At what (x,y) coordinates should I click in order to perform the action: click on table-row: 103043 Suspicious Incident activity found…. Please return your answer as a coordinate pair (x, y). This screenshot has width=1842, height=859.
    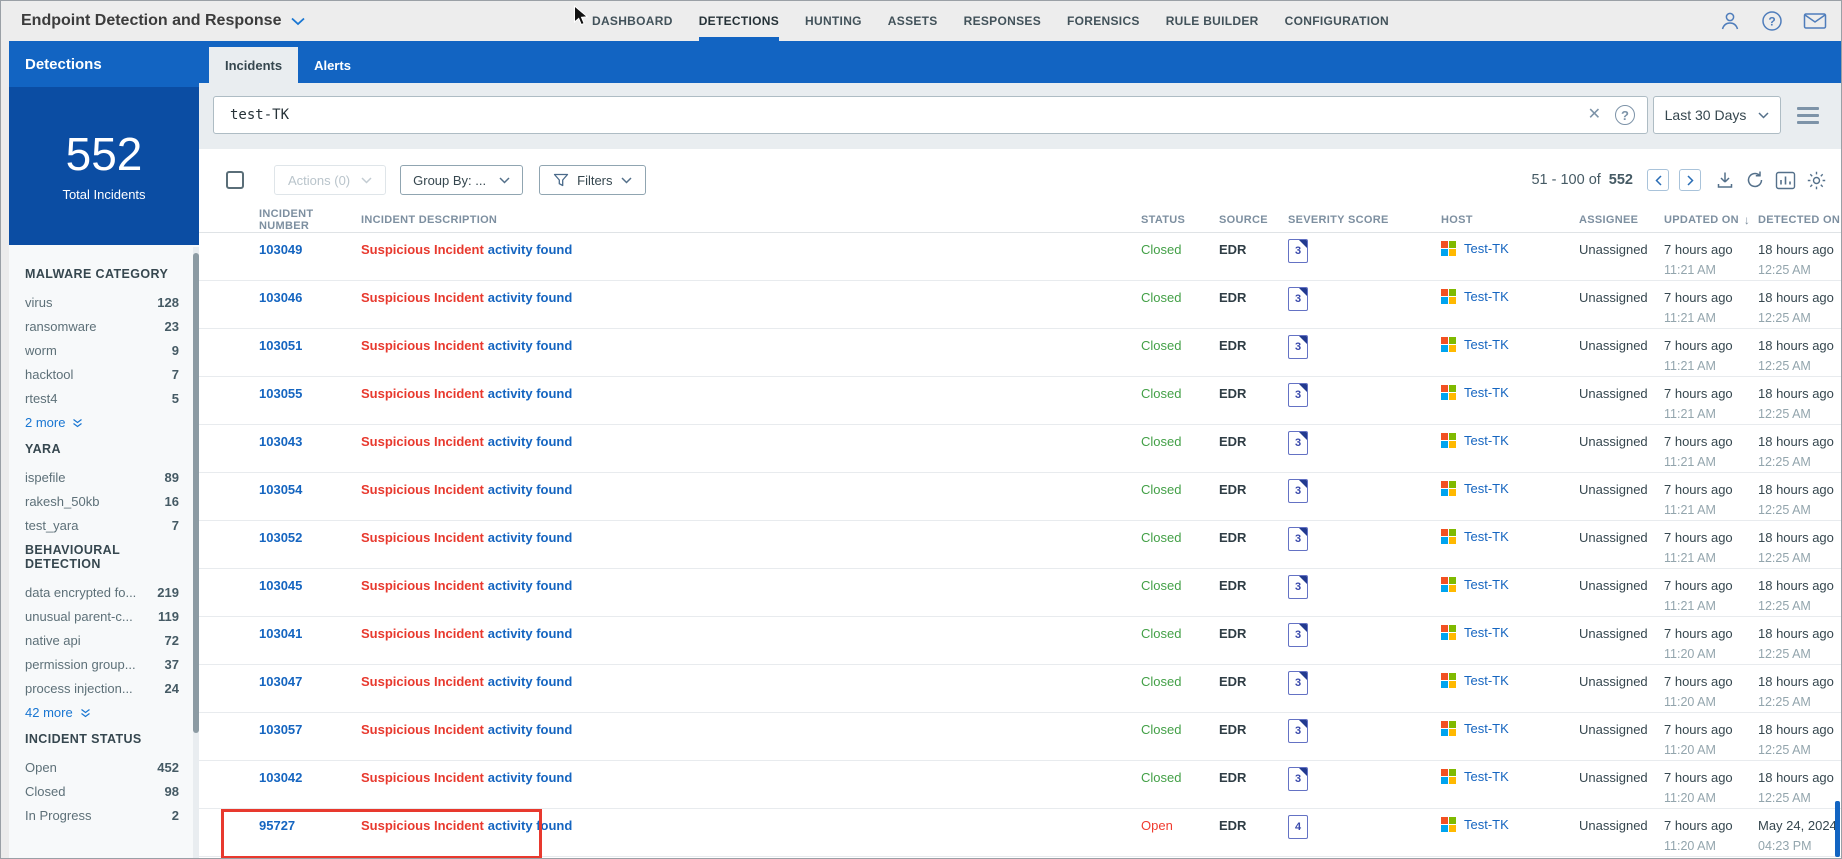
    Looking at the image, I should click on (1020, 449).